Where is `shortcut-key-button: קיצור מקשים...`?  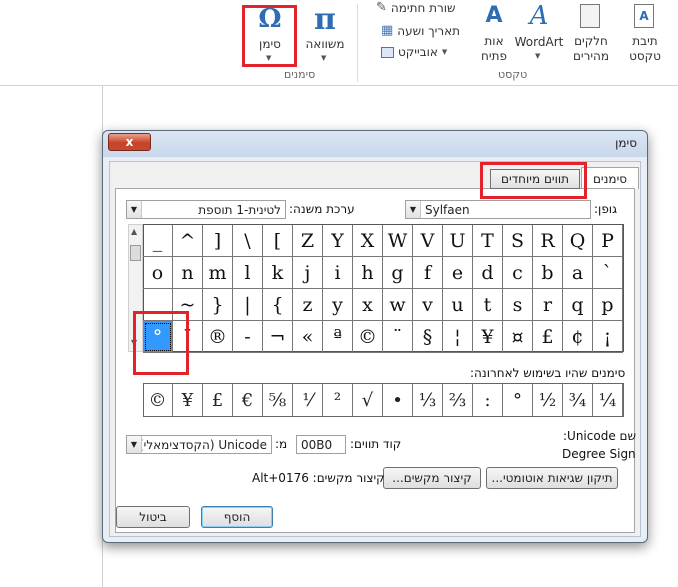 shortcut-key-button: קיצור מקשים... is located at coordinates (432, 478).